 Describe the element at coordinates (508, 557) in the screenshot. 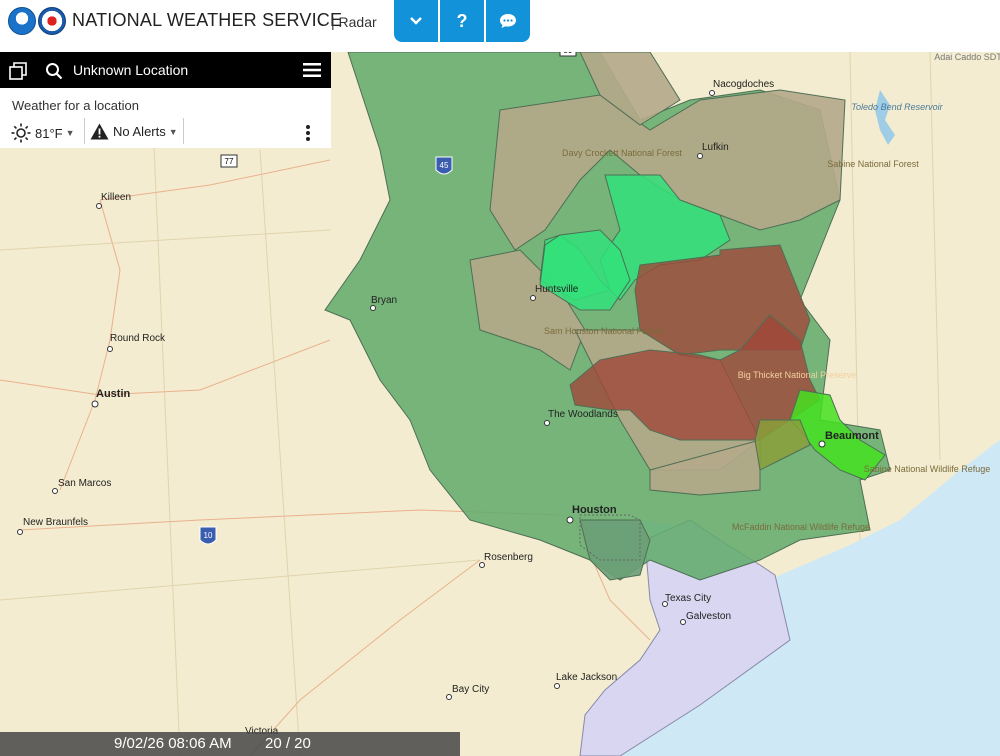

I see `city-rosenberg: Rosenberg` at that location.